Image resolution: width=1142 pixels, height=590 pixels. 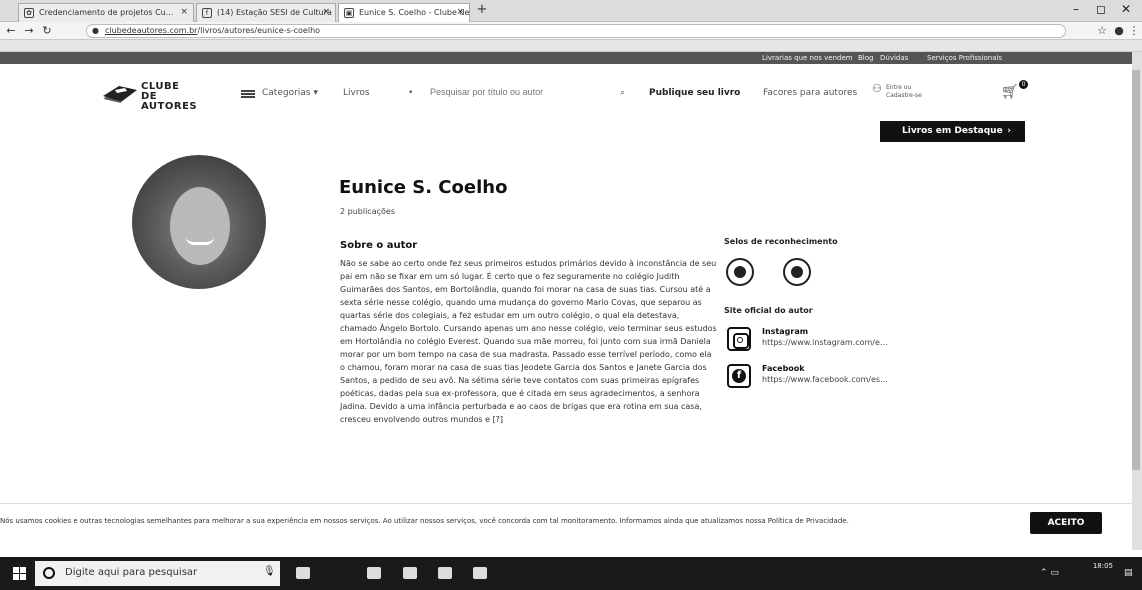 What do you see at coordinates (768, 310) in the screenshot?
I see `site-title: Site oficial do autor` at bounding box center [768, 310].